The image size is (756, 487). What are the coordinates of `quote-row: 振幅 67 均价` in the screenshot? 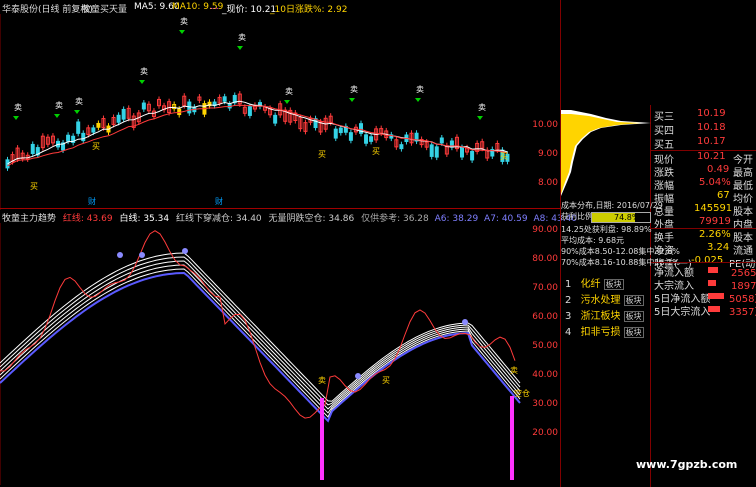 It's located at (703, 197).